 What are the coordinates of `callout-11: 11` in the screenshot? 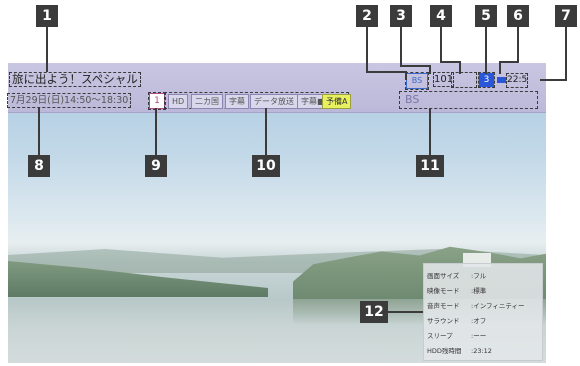 It's located at (430, 166).